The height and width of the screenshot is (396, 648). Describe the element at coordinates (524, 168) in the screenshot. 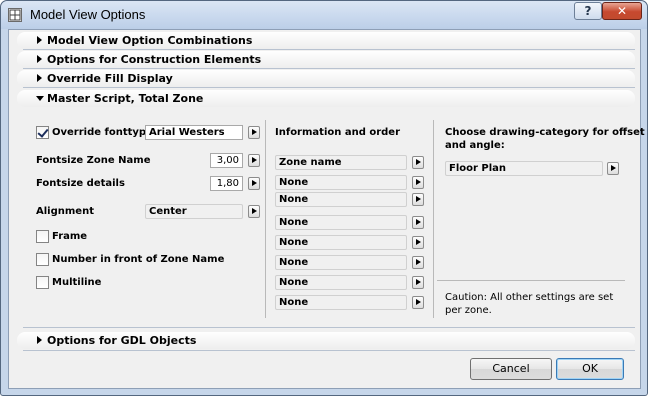

I see `drawing-category-select: Floor Plan` at that location.